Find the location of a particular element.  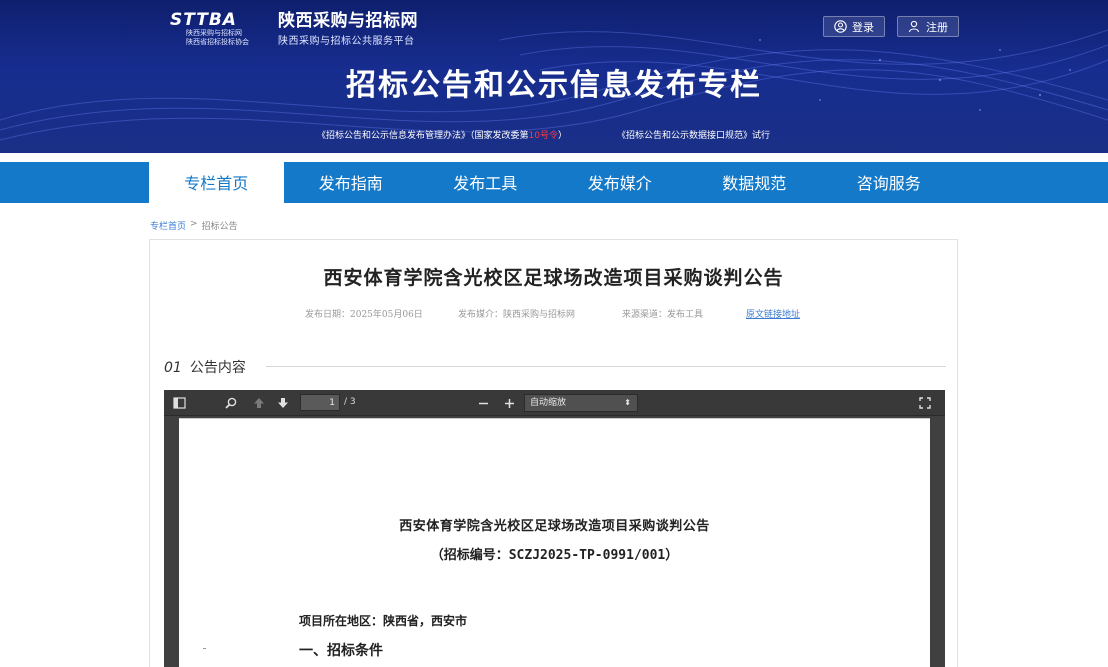

regulation-link-close: ） is located at coordinates (562, 136).